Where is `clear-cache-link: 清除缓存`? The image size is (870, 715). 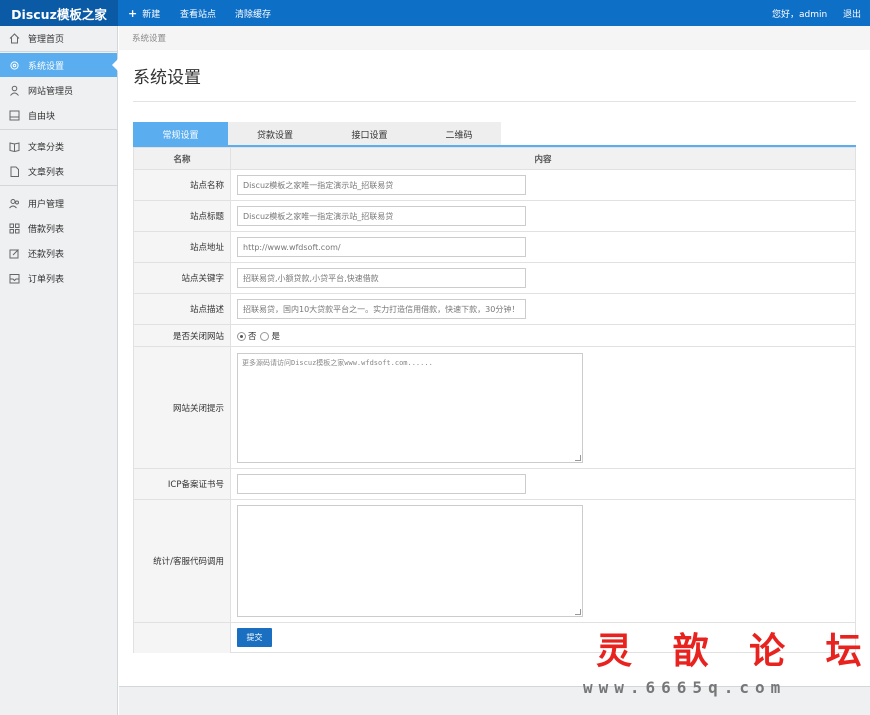 clear-cache-link: 清除缓存 is located at coordinates (253, 13).